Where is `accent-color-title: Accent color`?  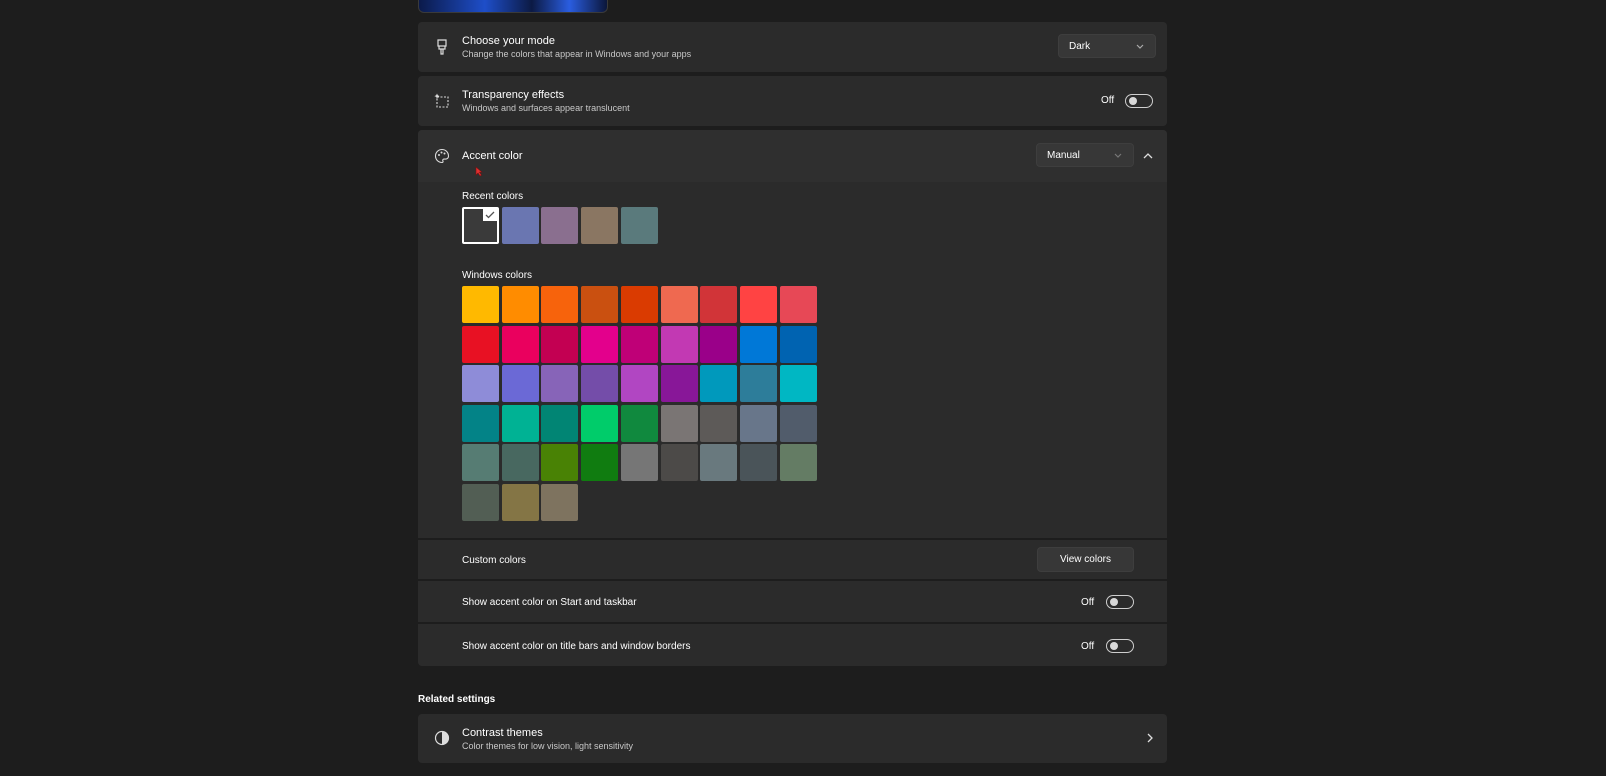 accent-color-title: Accent color is located at coordinates (492, 156).